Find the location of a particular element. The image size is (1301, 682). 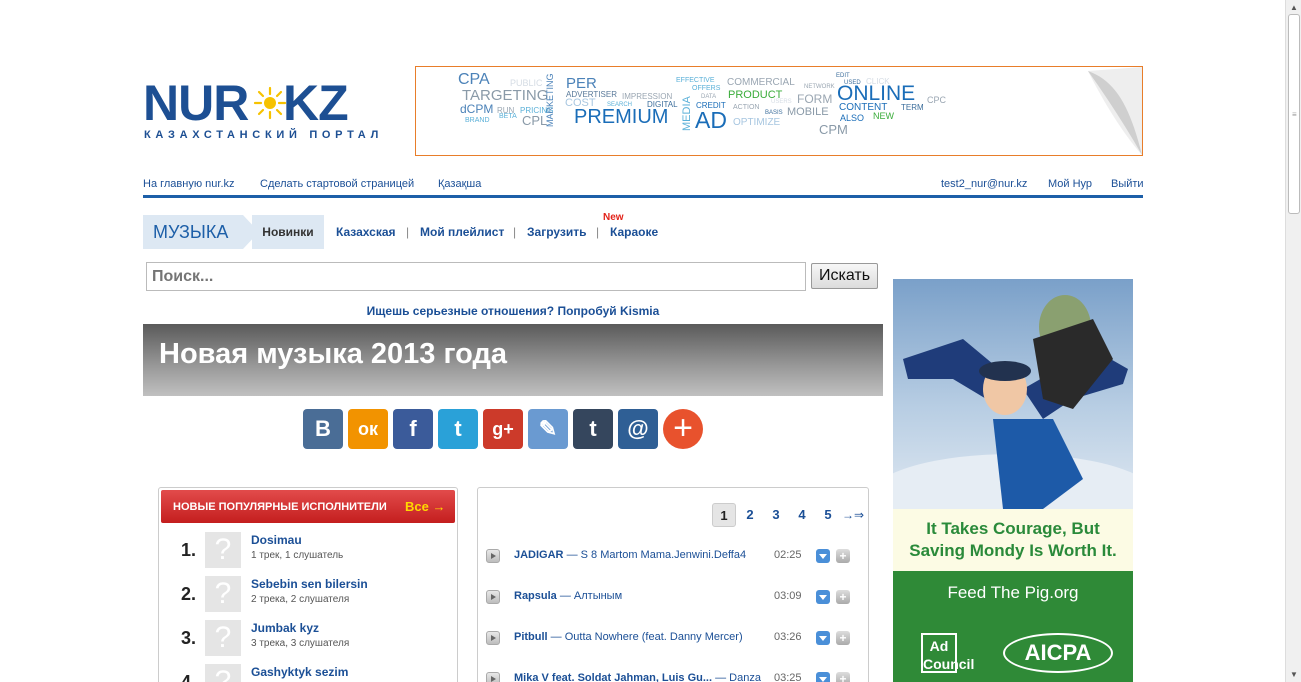

link-logout: Выйти is located at coordinates (1127, 184).